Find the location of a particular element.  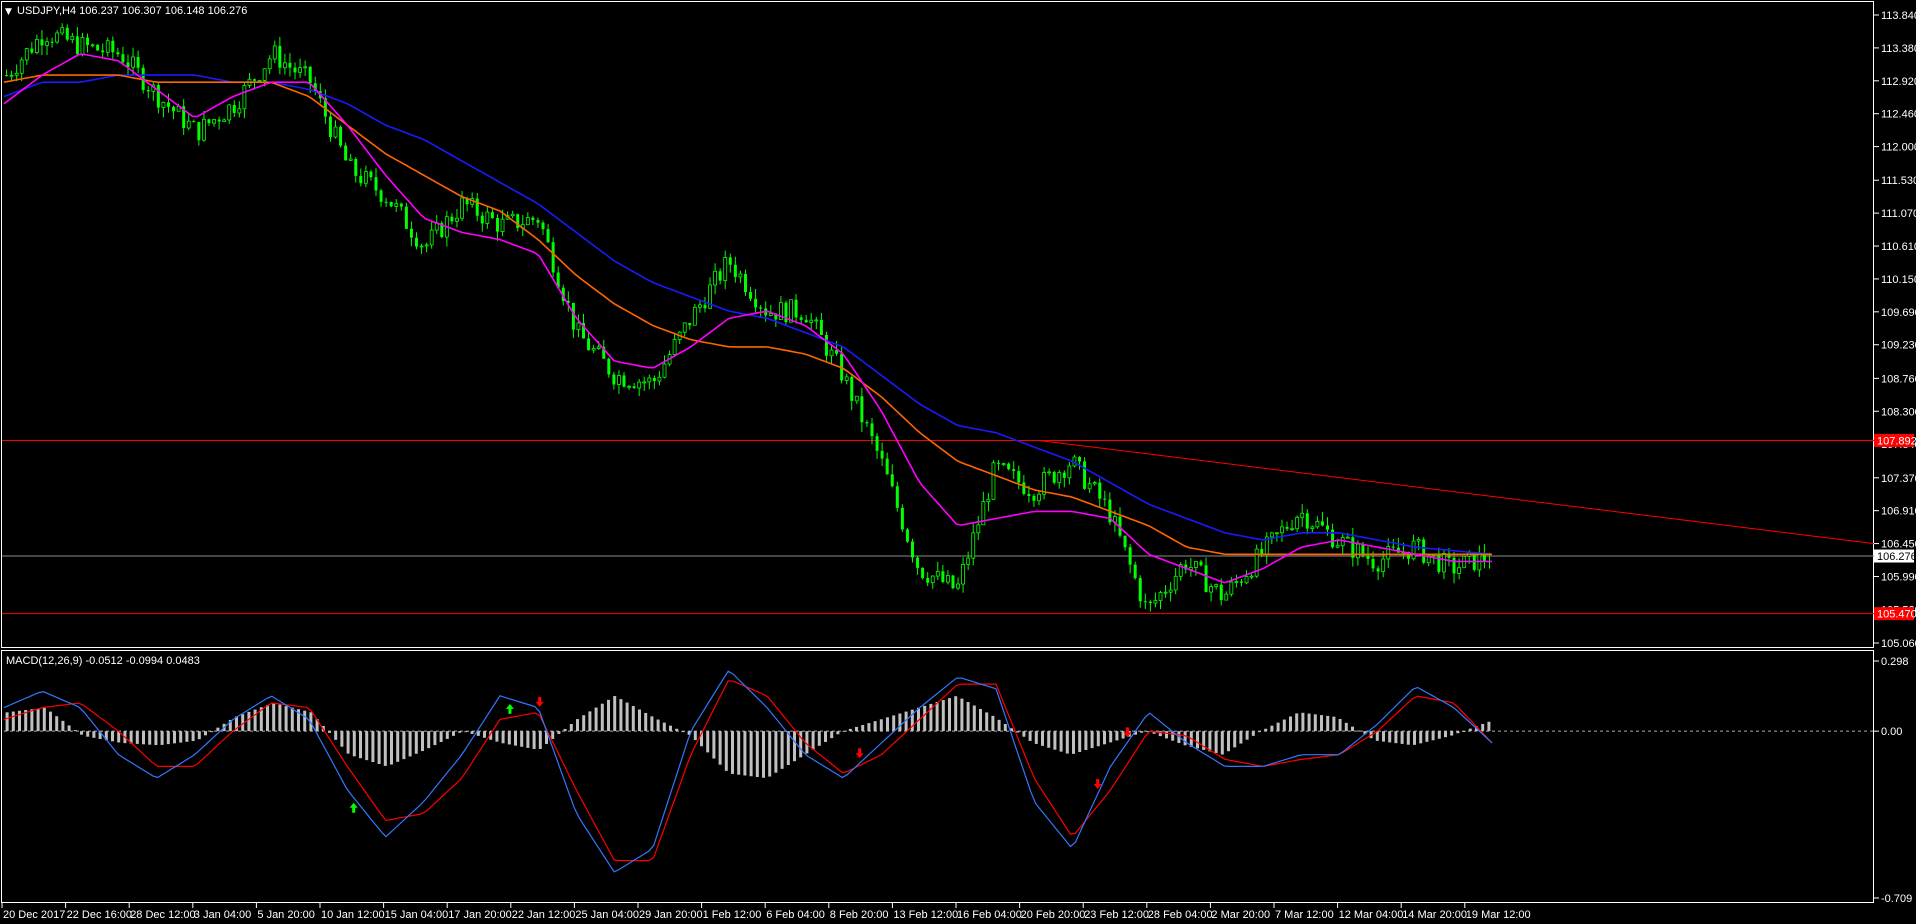

chart-menu-arrow-icon: ▼ is located at coordinates (8, 12).